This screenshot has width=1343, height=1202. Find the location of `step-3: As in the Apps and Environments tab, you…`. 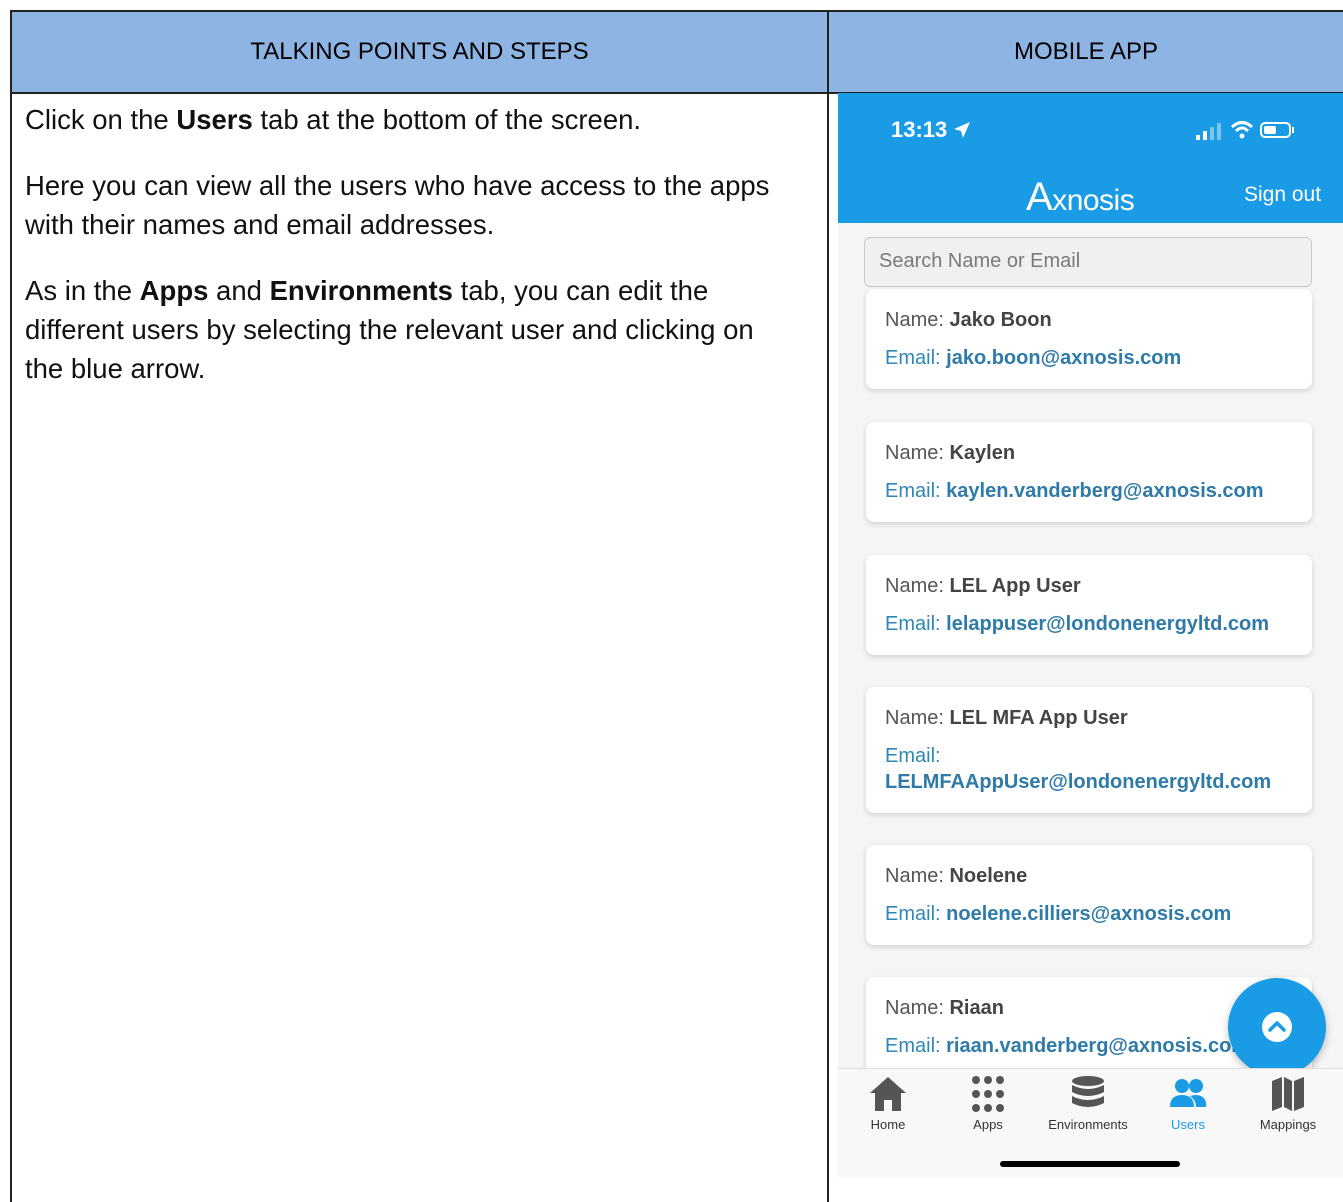

step-3: As in the Apps and Environments tab, you… is located at coordinates (410, 329).